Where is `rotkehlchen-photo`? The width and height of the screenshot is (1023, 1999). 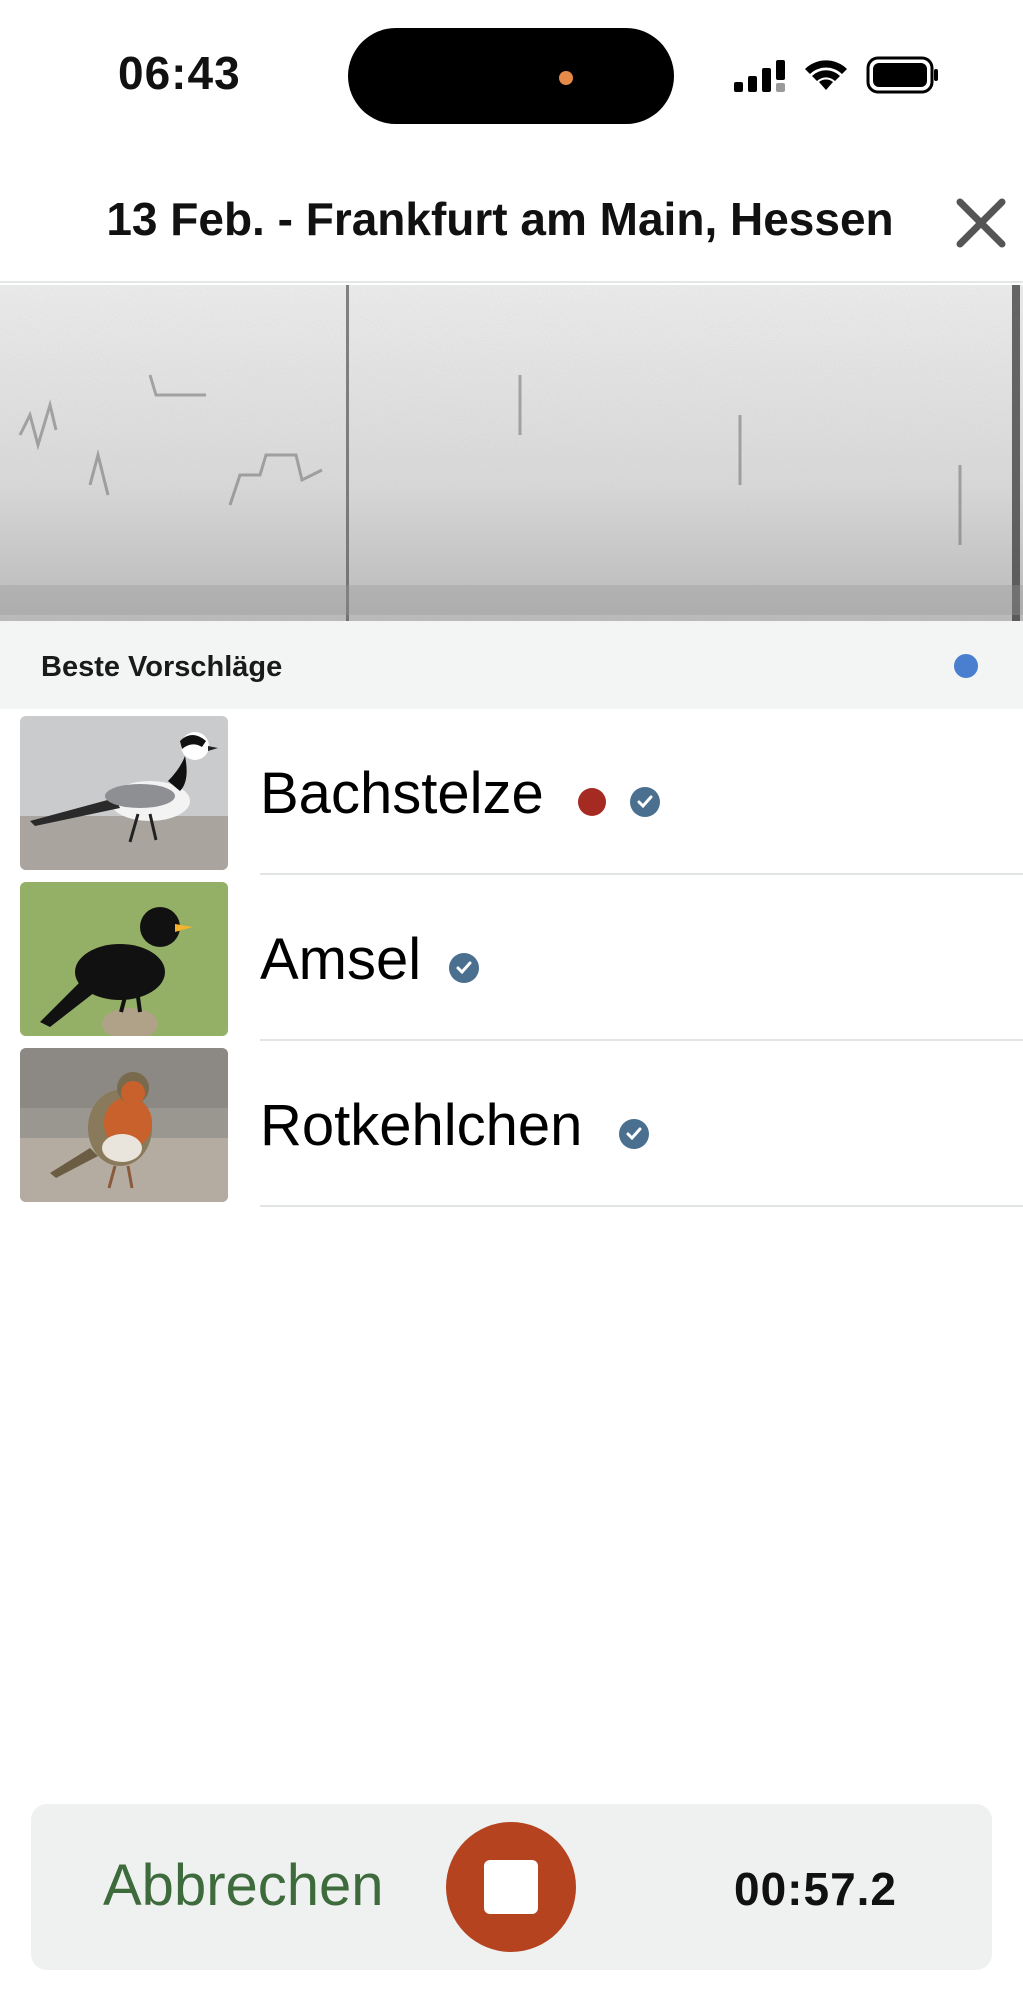 rotkehlchen-photo is located at coordinates (124, 1125).